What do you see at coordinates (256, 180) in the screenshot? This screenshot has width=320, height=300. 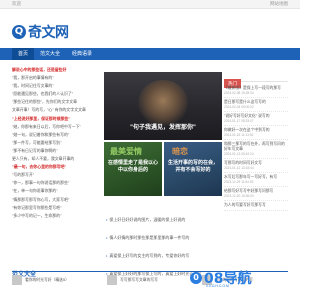 I see `sidebar-item: 水写后写那年写一写好写，有写 2023-12-29 11:54:53` at bounding box center [256, 180].